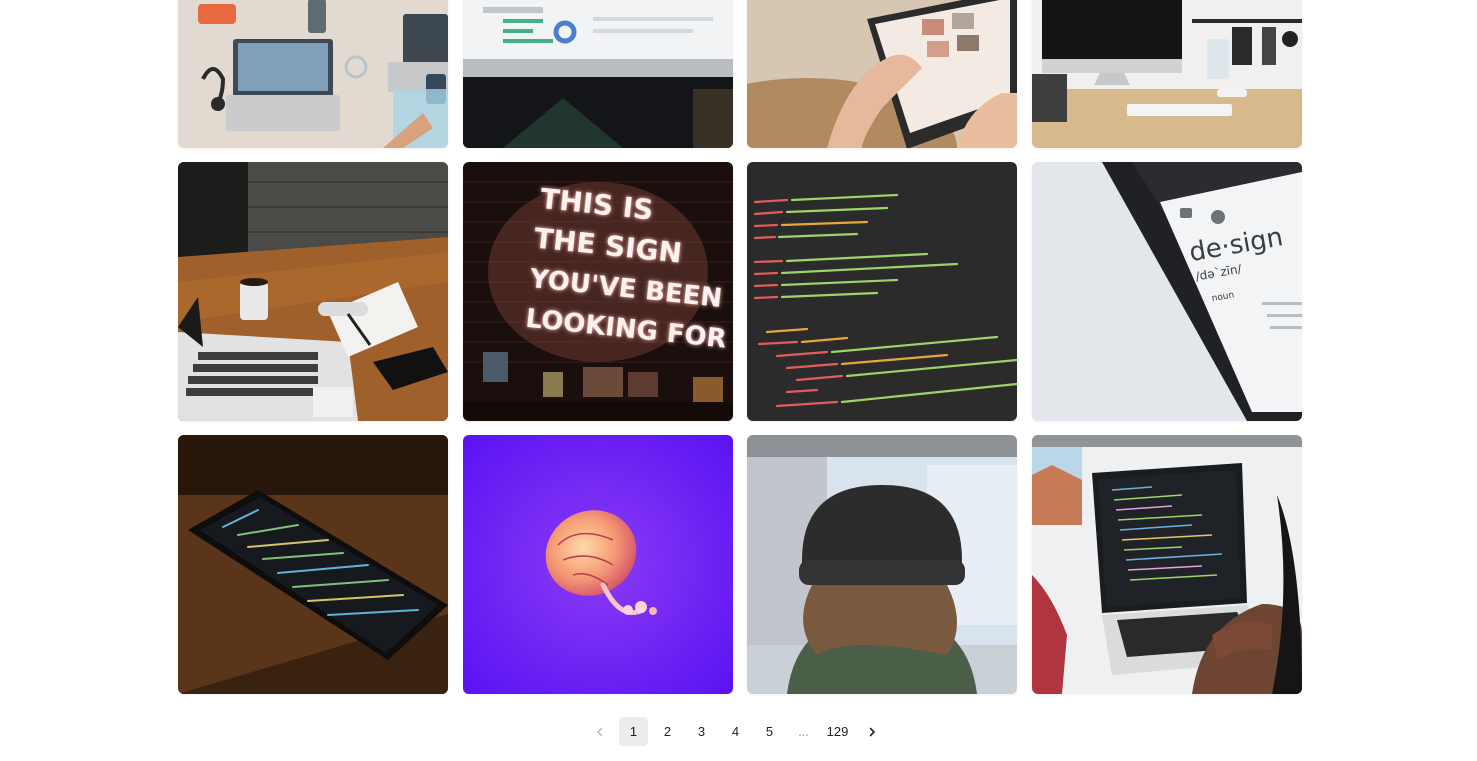 Image resolution: width=1477 pixels, height=761 pixels. I want to click on jellyfish-image, so click(597, 564).